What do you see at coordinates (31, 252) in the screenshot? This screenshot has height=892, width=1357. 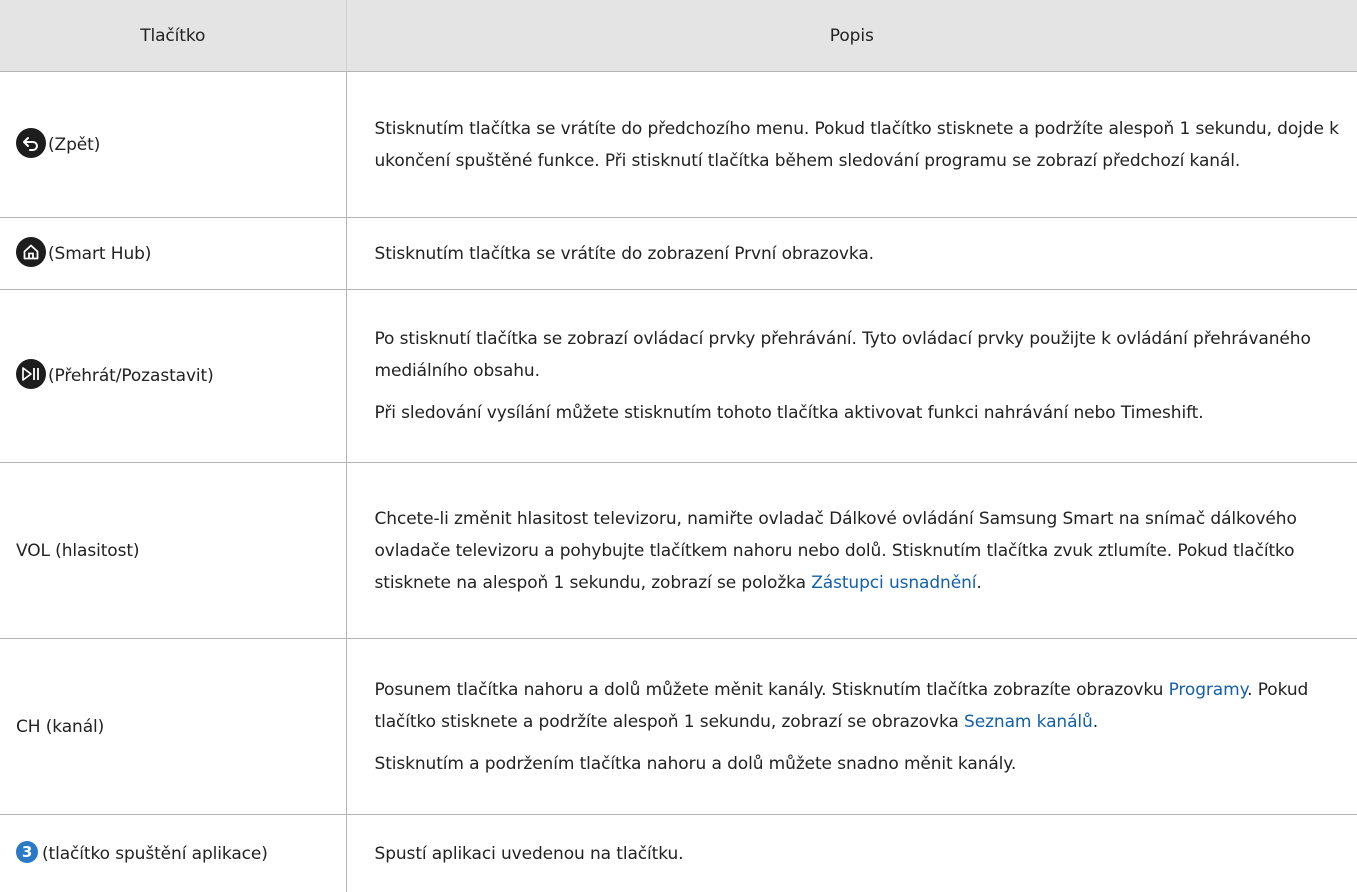 I see `home-icon` at bounding box center [31, 252].